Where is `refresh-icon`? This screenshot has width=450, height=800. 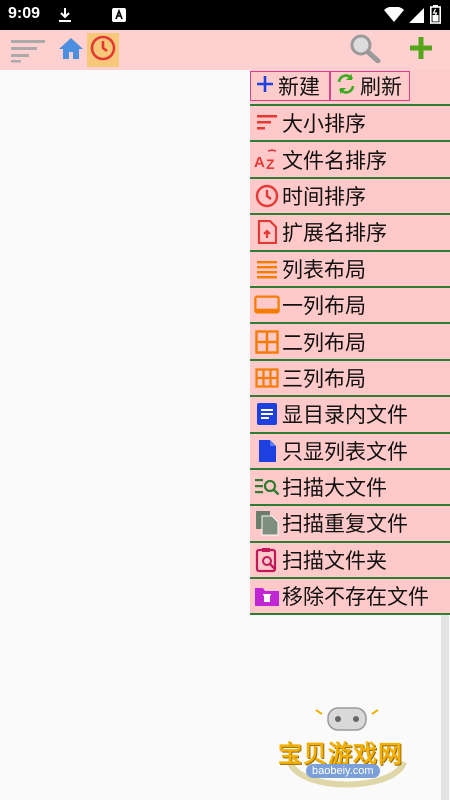 refresh-icon is located at coordinates (347, 86).